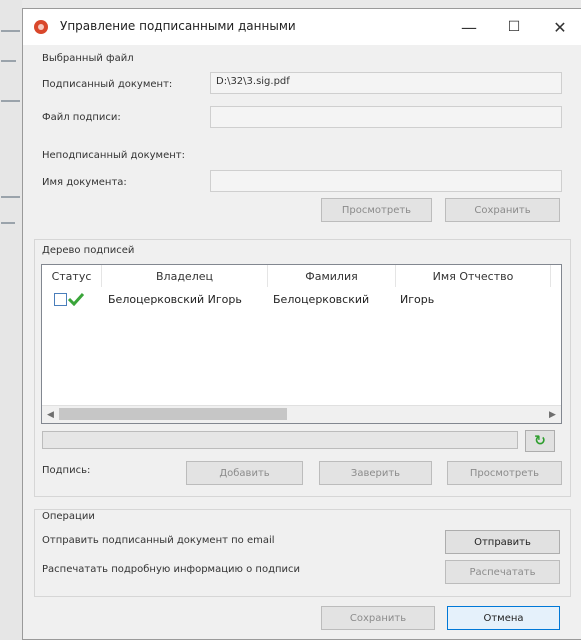 This screenshot has width=581, height=640. What do you see at coordinates (301, 414) in the screenshot?
I see `horizontal-scrollbar: ◀ ▶` at bounding box center [301, 414].